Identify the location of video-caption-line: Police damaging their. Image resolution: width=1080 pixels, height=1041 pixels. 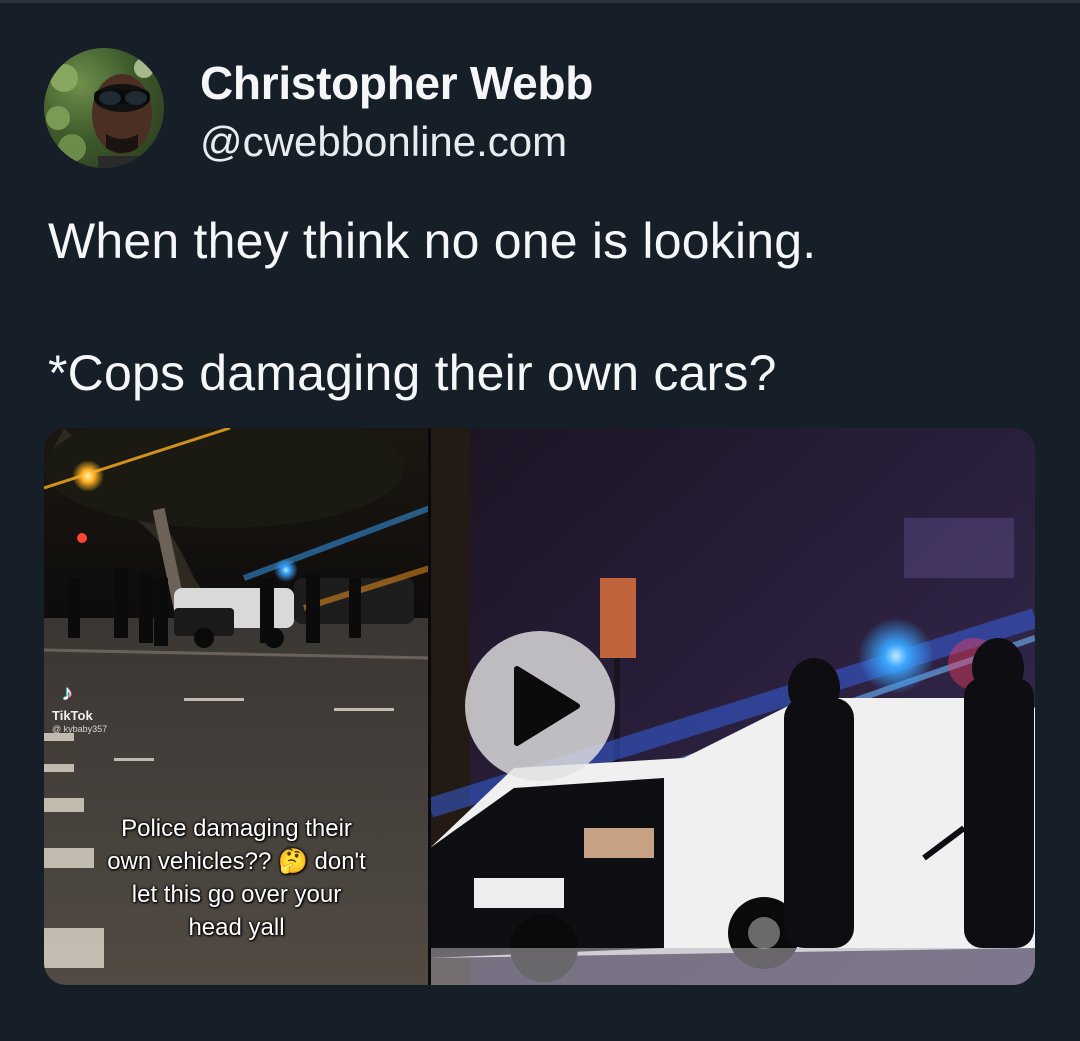
(236, 828).